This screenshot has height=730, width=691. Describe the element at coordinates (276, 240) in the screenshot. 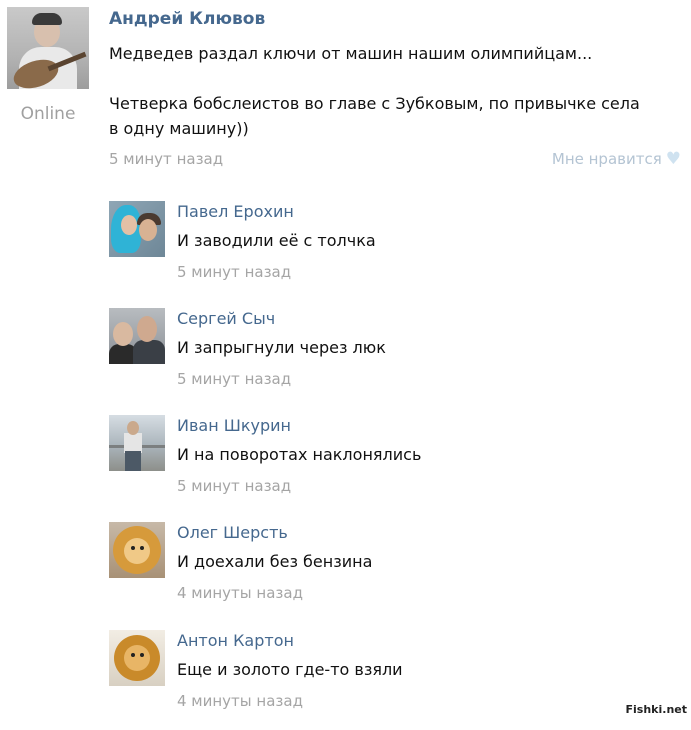

I see `comment-text: И заводили её с толчка` at that location.